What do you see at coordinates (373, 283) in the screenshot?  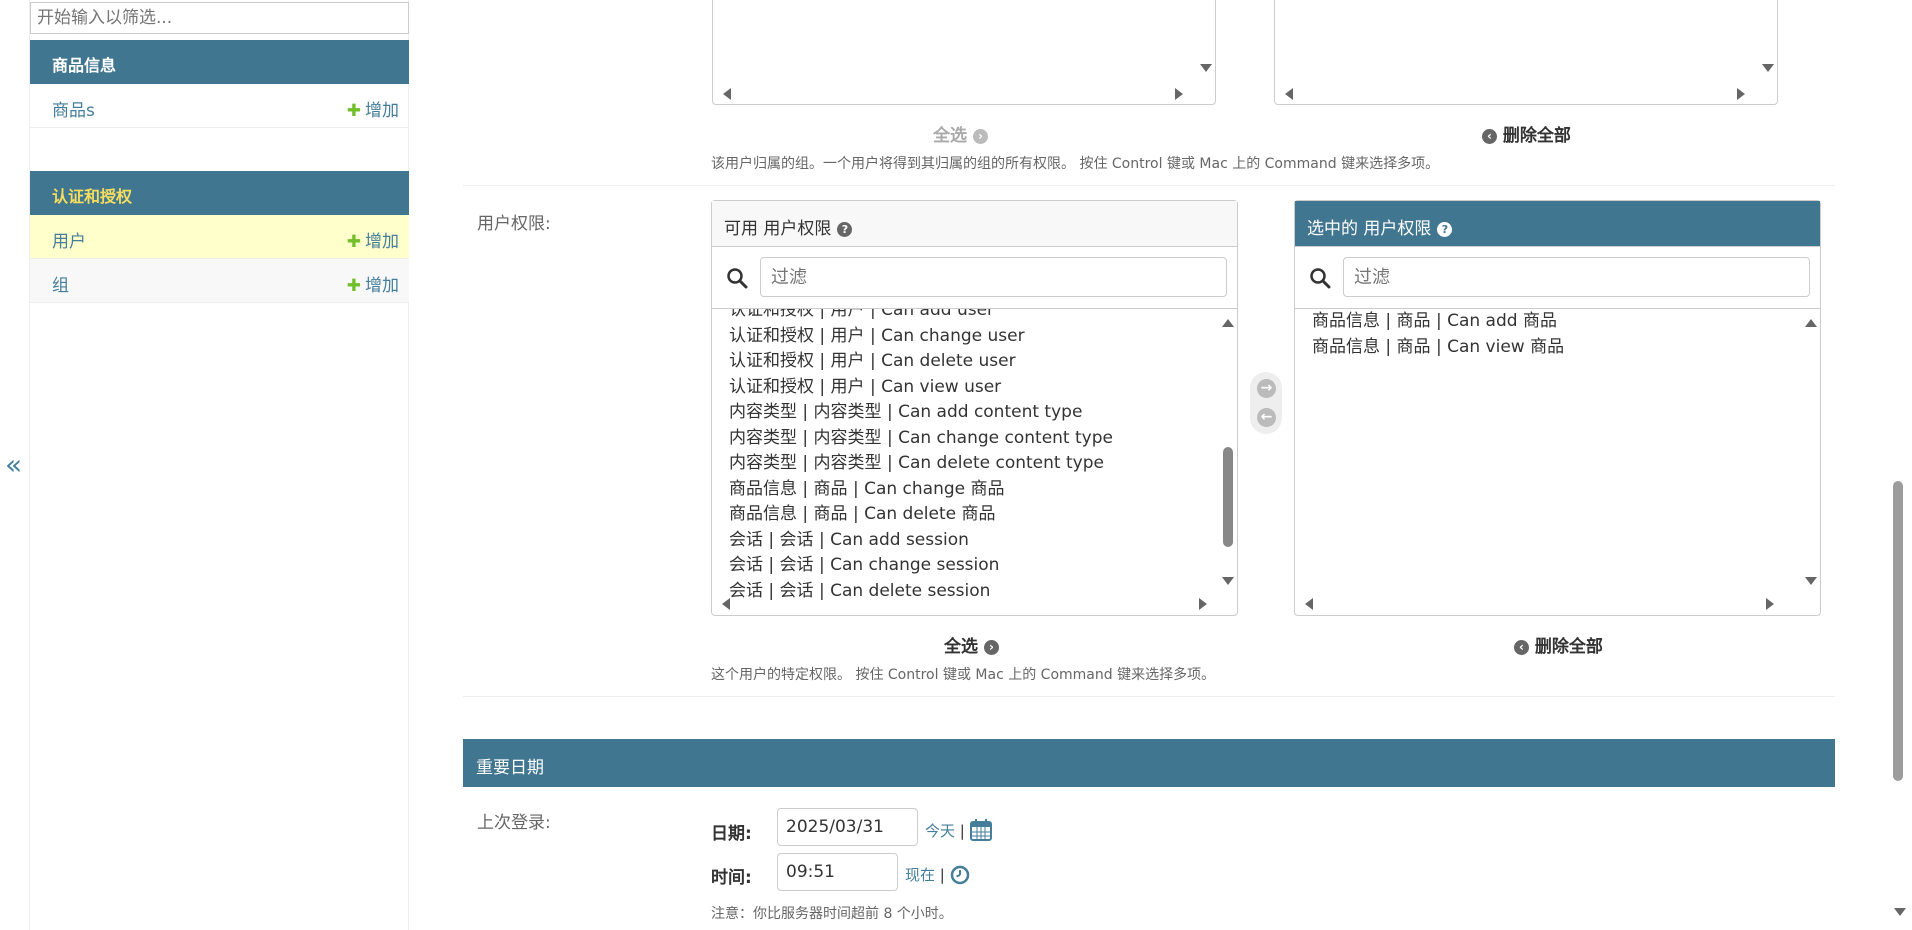 I see `add-group-button: ✚ 增加` at bounding box center [373, 283].